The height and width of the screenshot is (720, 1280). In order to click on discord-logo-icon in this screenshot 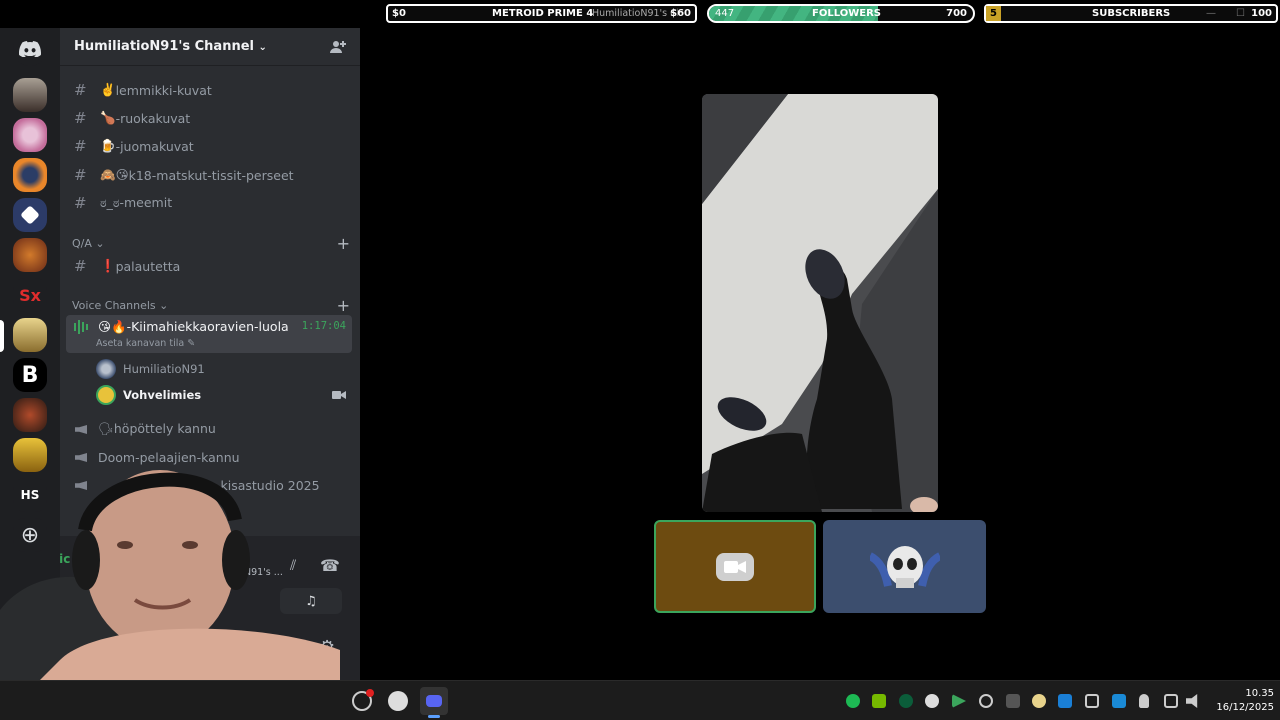, I will do `click(30, 49)`.